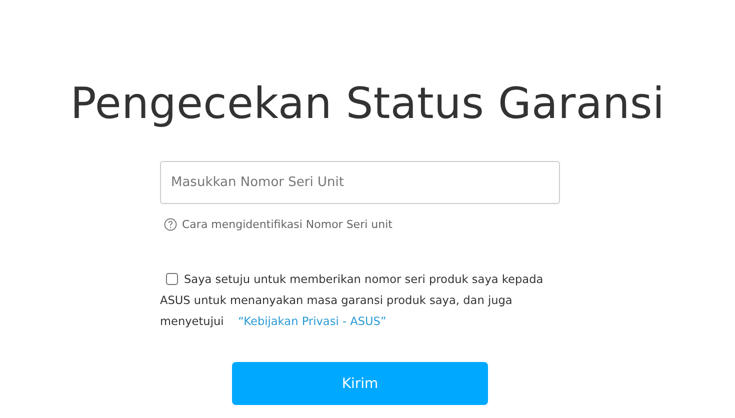 Image resolution: width=735 pixels, height=418 pixels. I want to click on consent-text: Saya setuju untuk memberikan nomor seri produk saya kepada ASUS untuk menanyakan masa garansi produk saya, dan juga menyetujui “Kebijakan Privasi - ASUS”, so click(352, 301).